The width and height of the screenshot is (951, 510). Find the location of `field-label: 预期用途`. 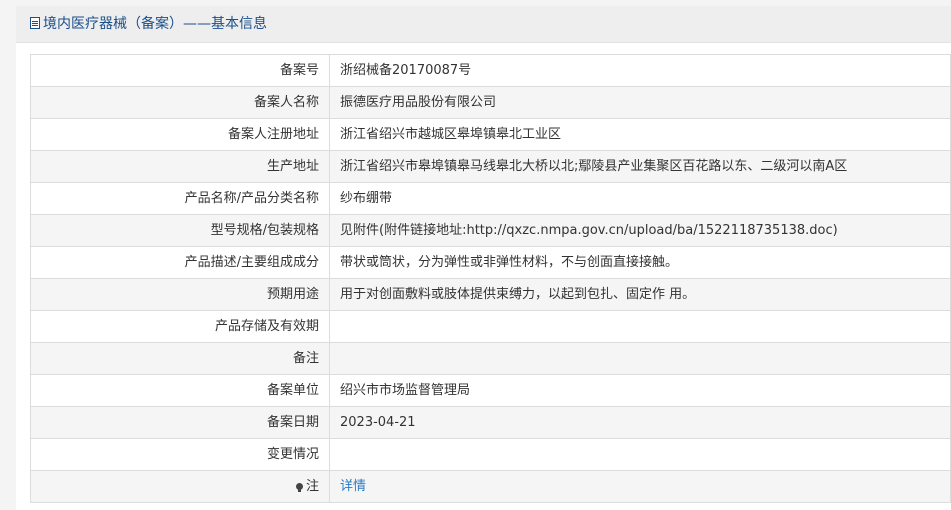

field-label: 预期用途 is located at coordinates (180, 294).